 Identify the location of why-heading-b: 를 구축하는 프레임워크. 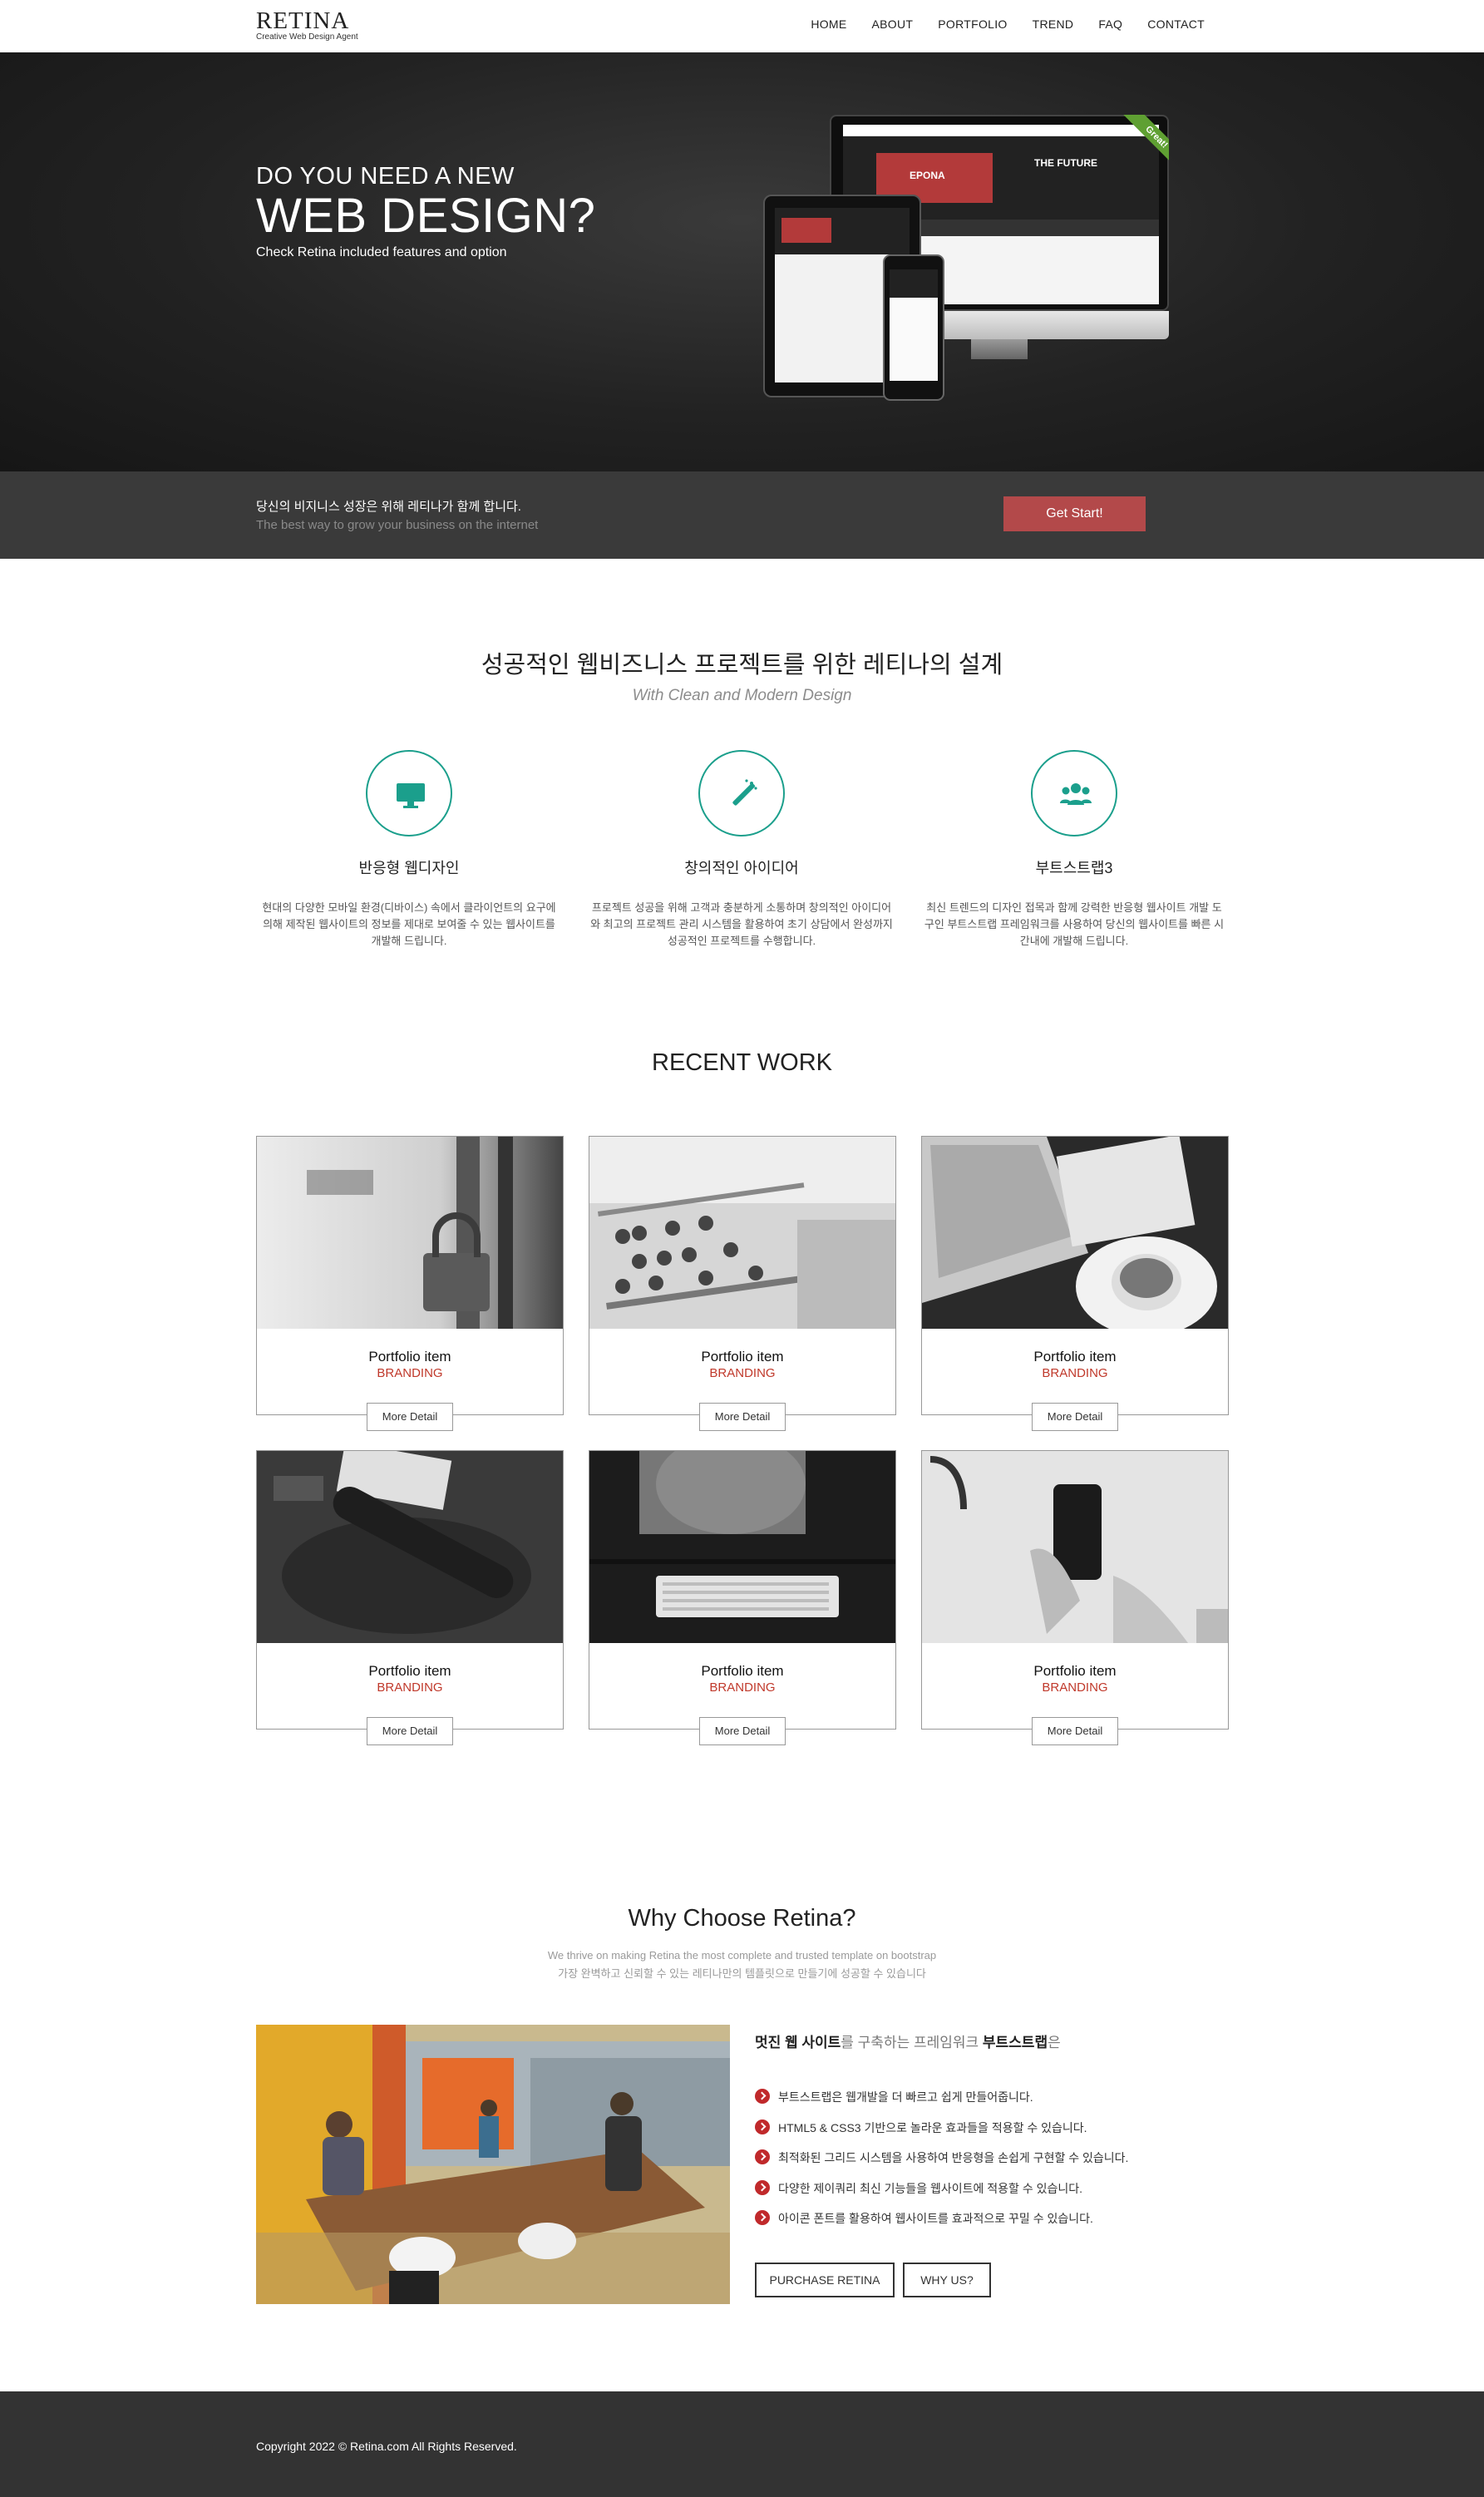
(910, 2043).